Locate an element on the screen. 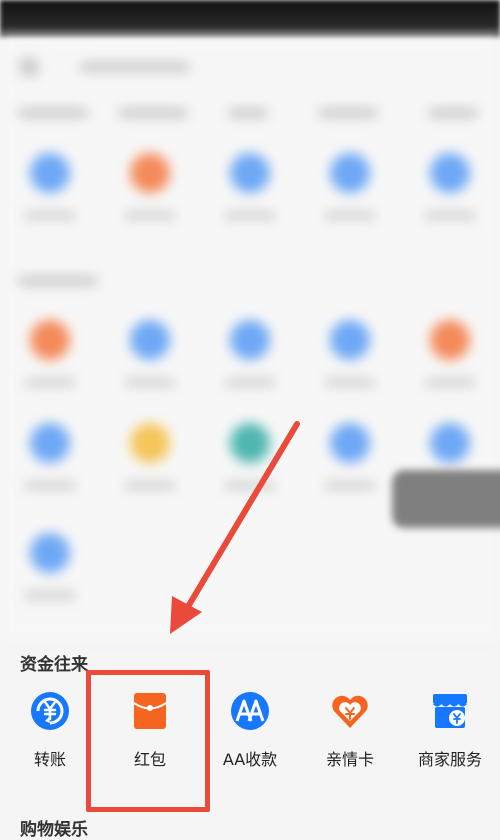  funds-item-aa-collect: AA收款 is located at coordinates (250, 735).